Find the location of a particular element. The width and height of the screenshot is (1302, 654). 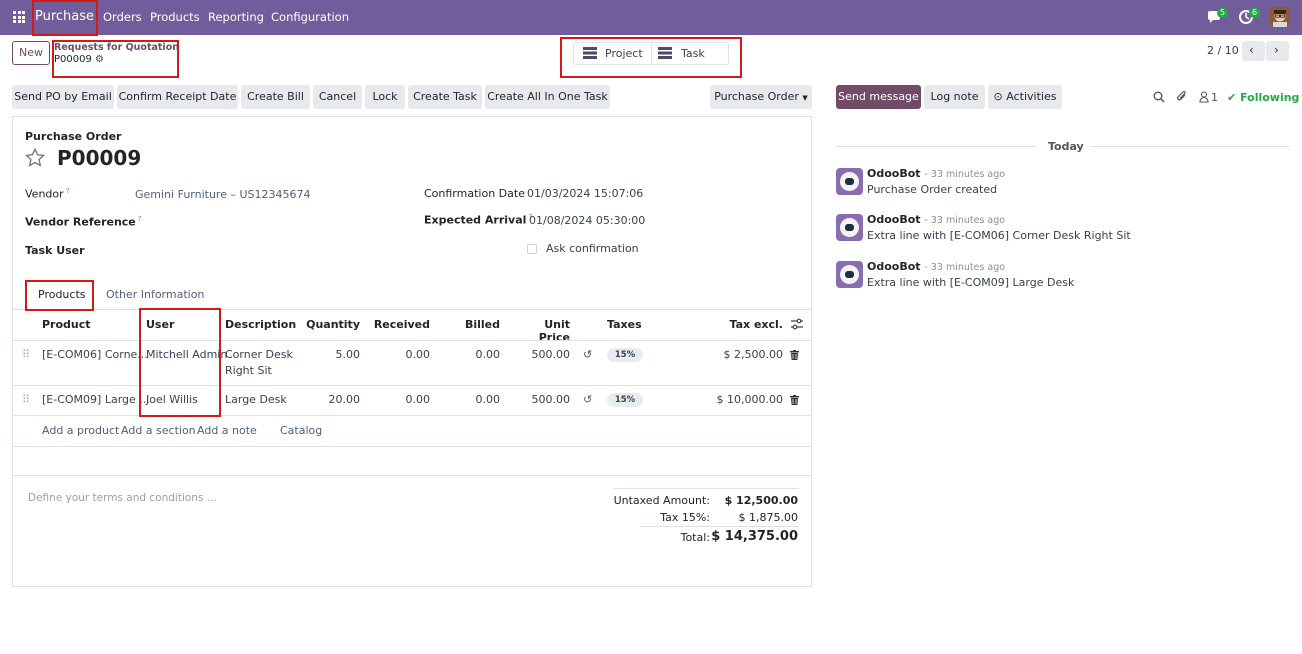

col-description: Description is located at coordinates (260, 324).